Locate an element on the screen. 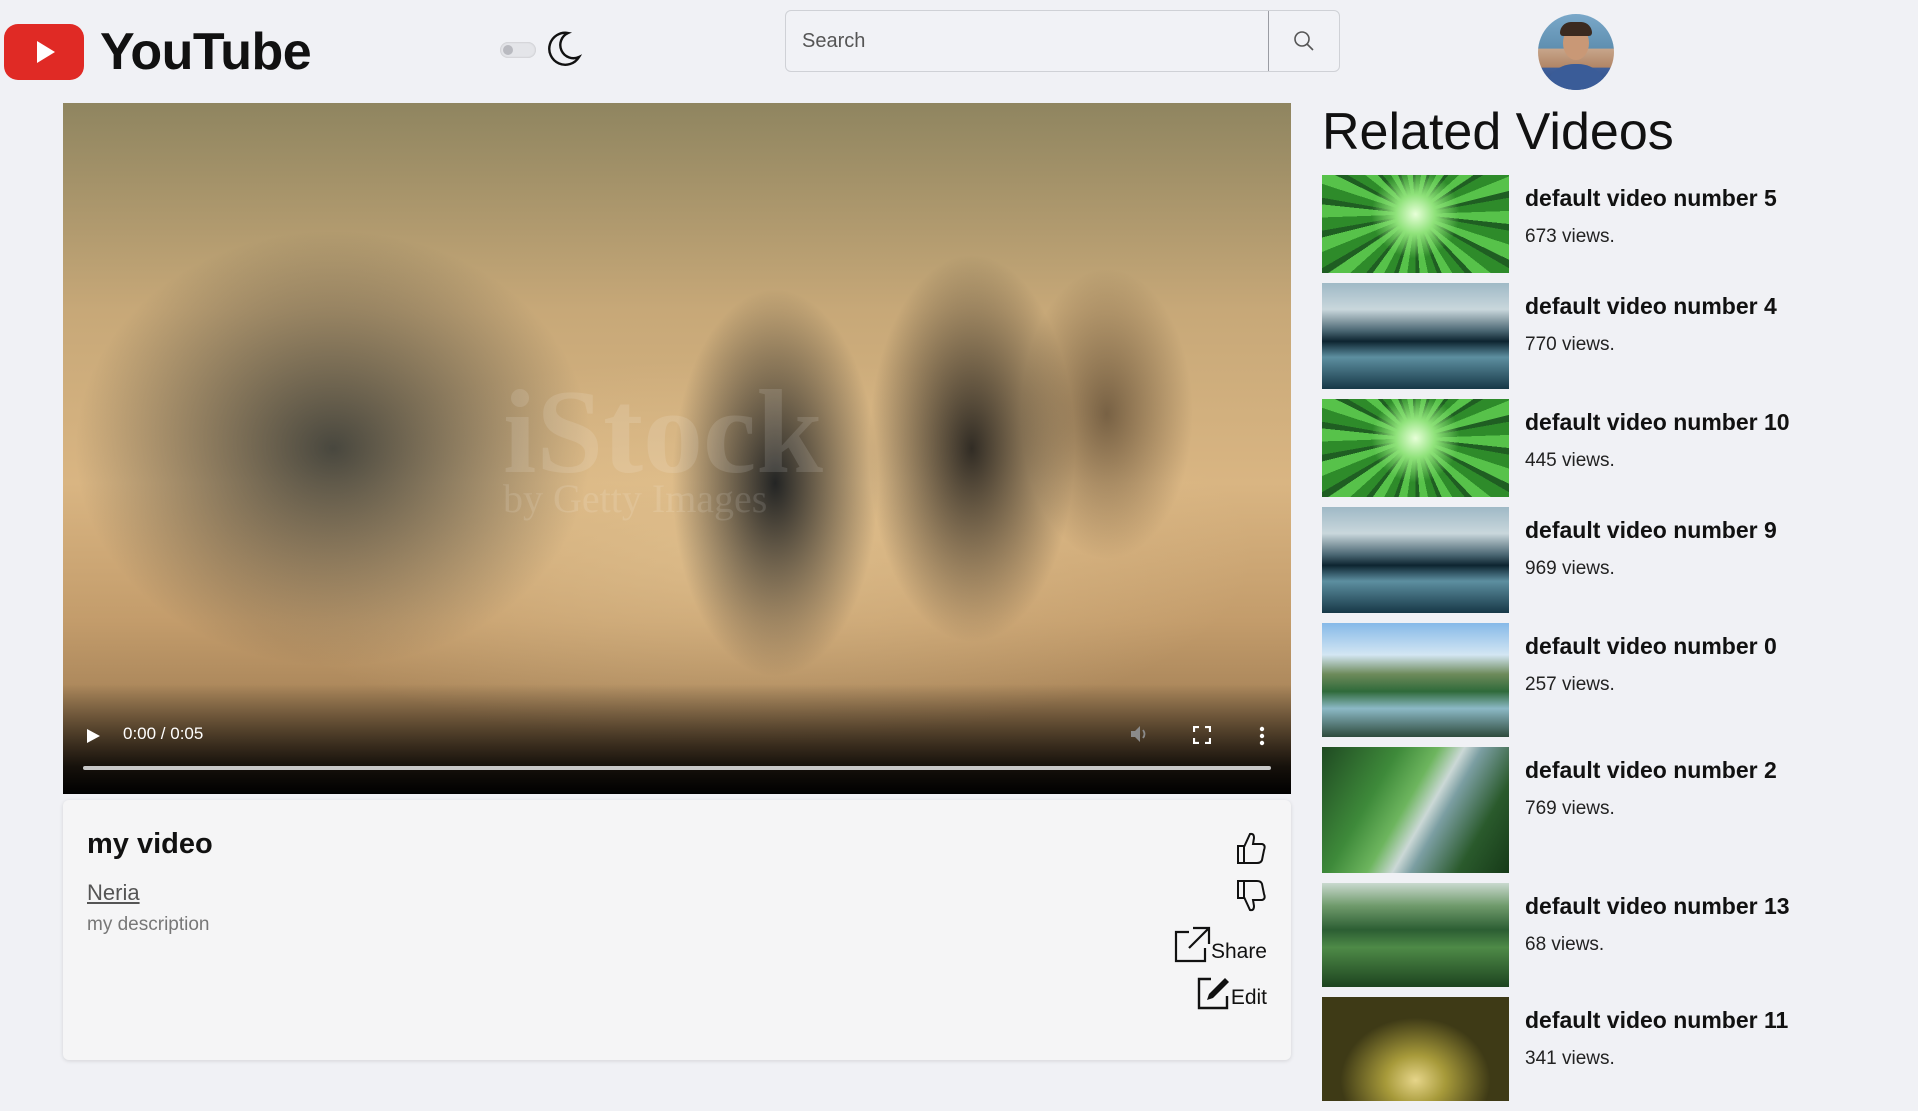  related-videos-heading: Related Videos is located at coordinates (1498, 132).